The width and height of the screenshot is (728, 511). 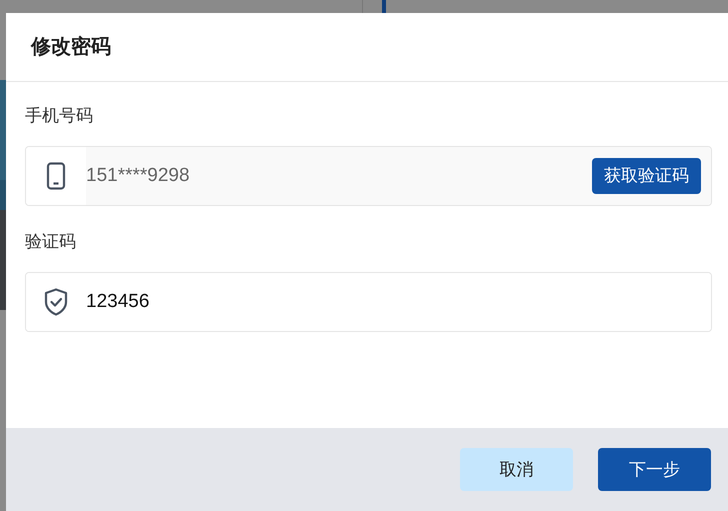 I want to click on shield-check-icon, so click(x=56, y=302).